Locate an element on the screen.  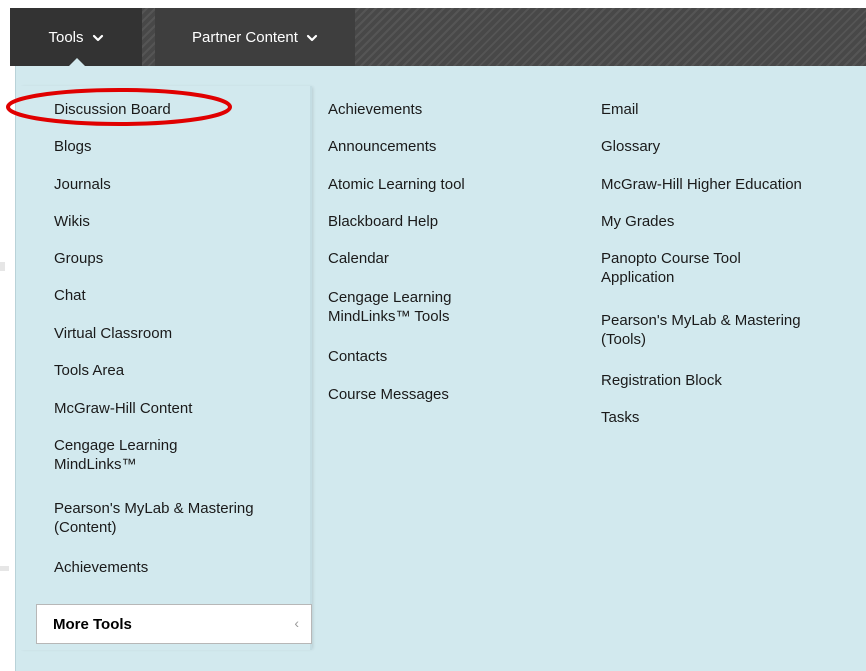
tab-partner-content: Partner Content is located at coordinates (255, 37).